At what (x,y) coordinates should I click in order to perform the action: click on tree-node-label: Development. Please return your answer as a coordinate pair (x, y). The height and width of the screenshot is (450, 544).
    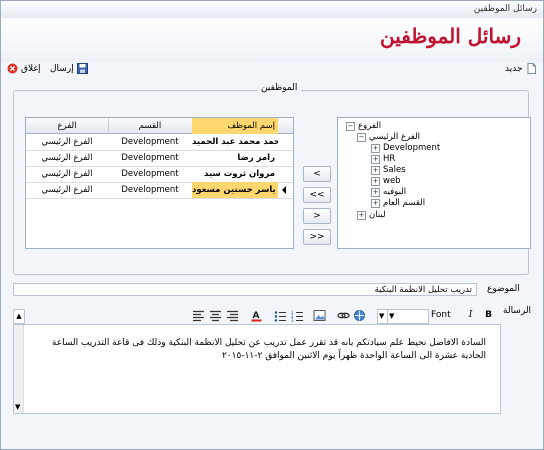
    Looking at the image, I should click on (412, 148).